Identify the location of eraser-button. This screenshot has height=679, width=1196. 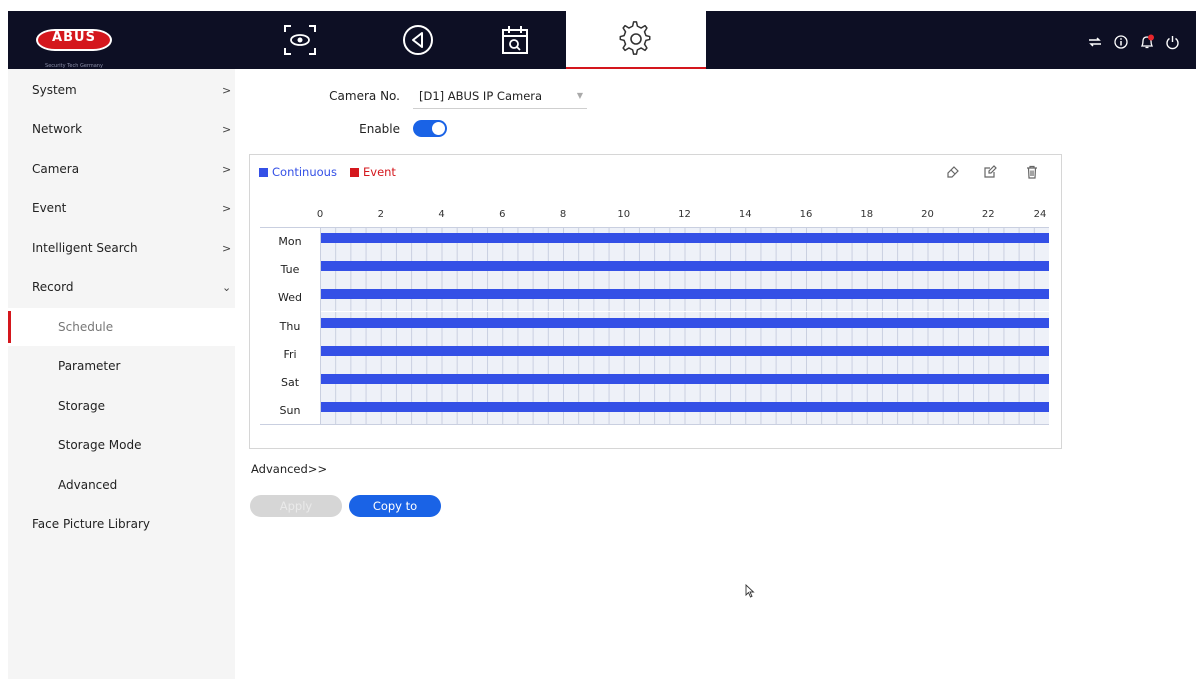
(953, 172).